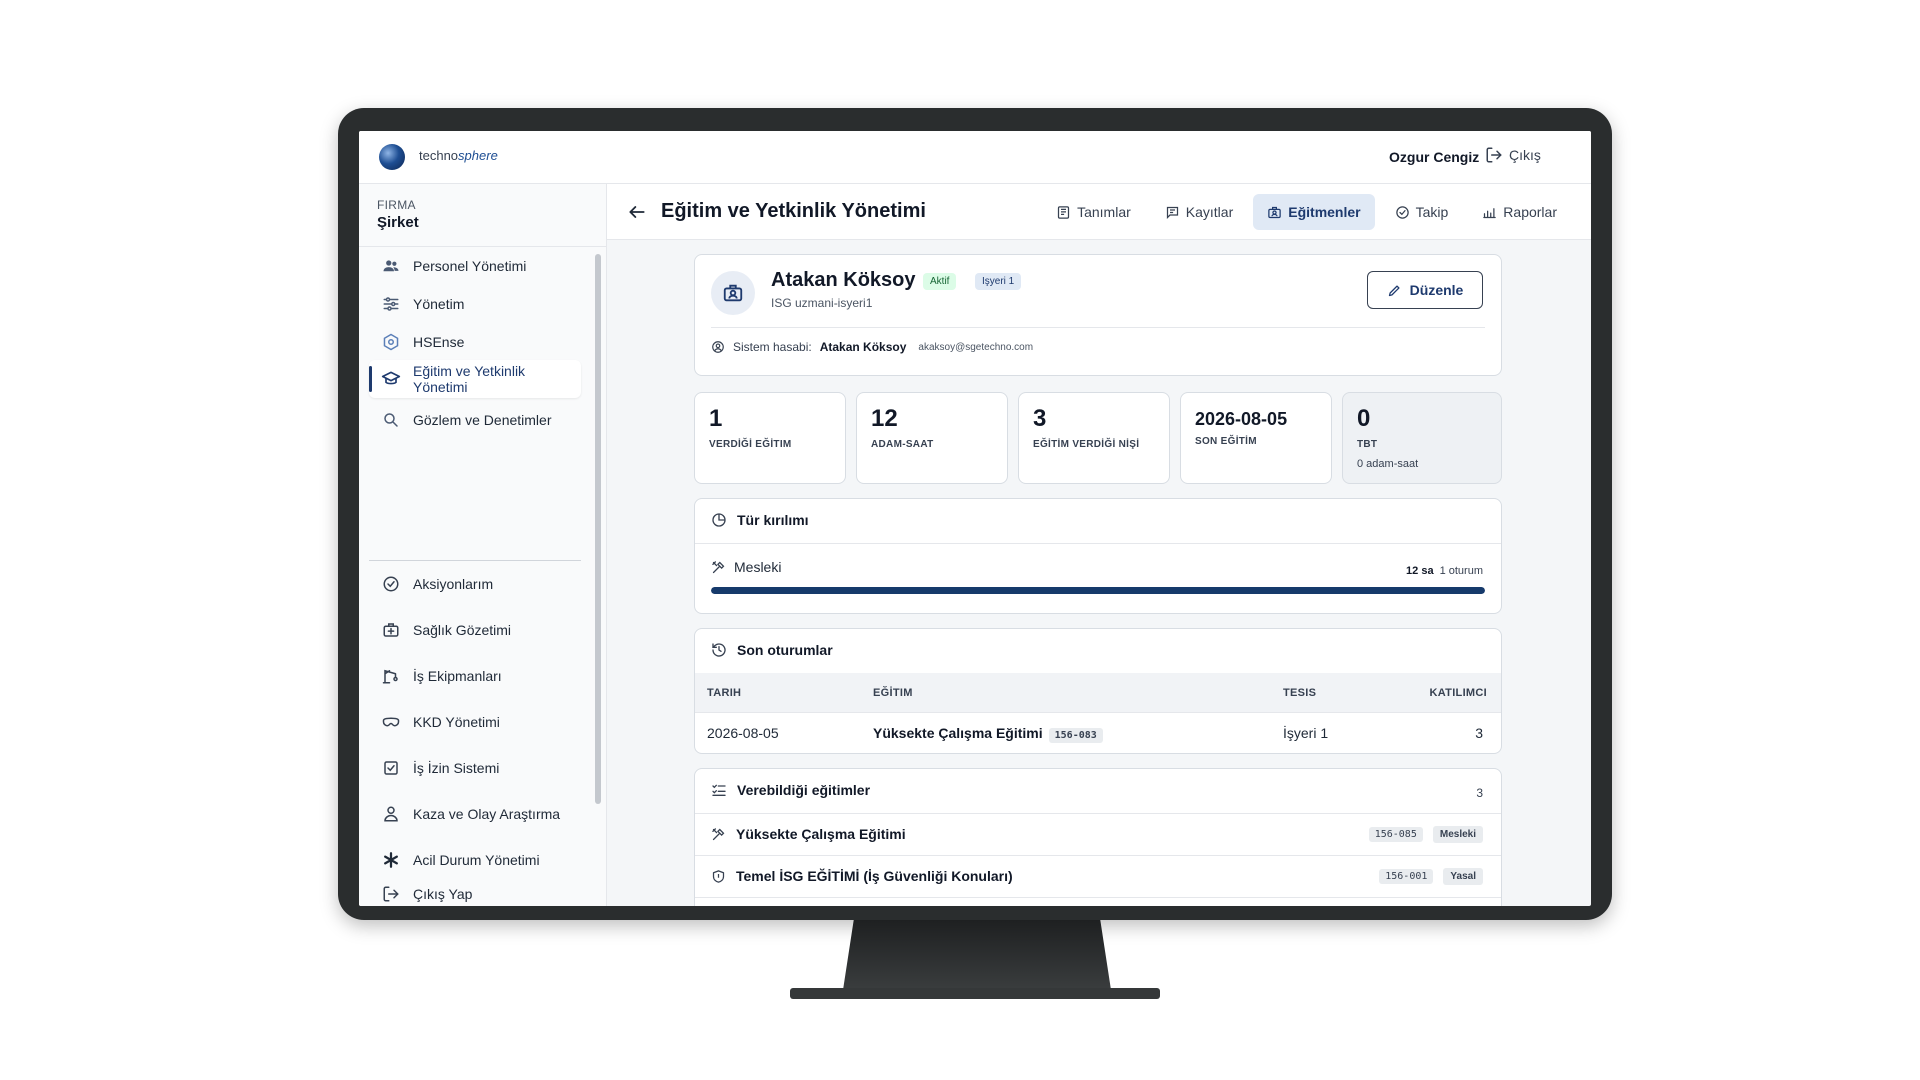 This screenshot has height=1080, width=1920. Describe the element at coordinates (1098, 834) in the screenshot. I see `list-item: Yüksekte Çalışma Eğitimi 156-085 Mesleki` at that location.